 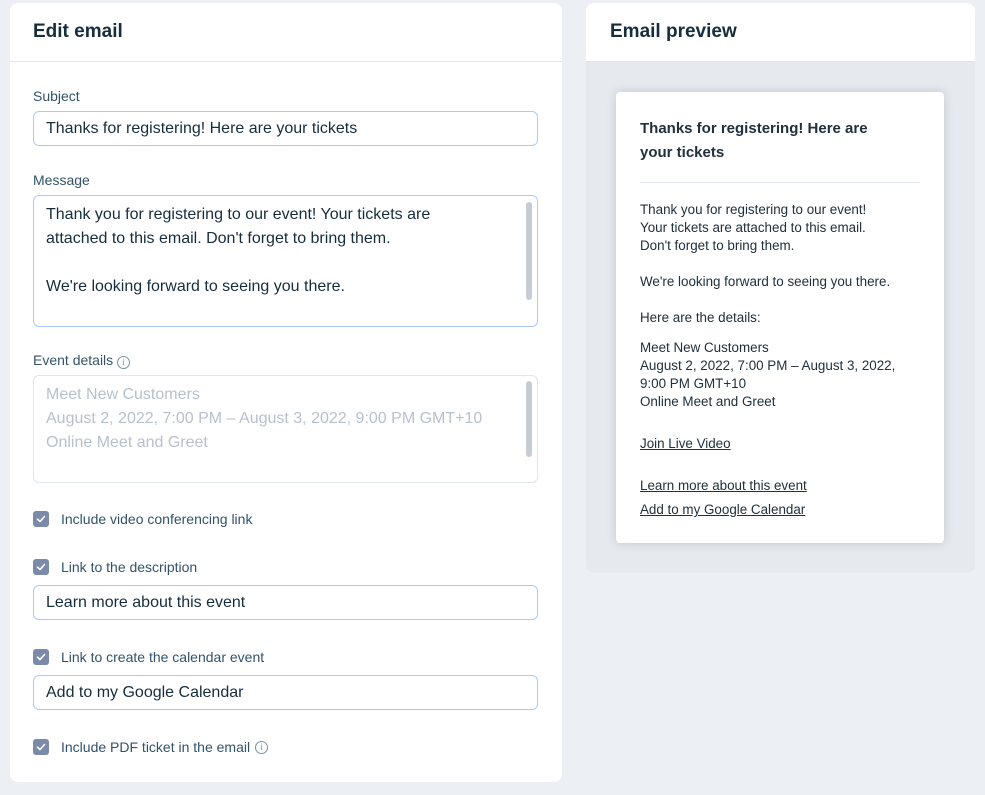 I want to click on message-label: Message, so click(x=61, y=180).